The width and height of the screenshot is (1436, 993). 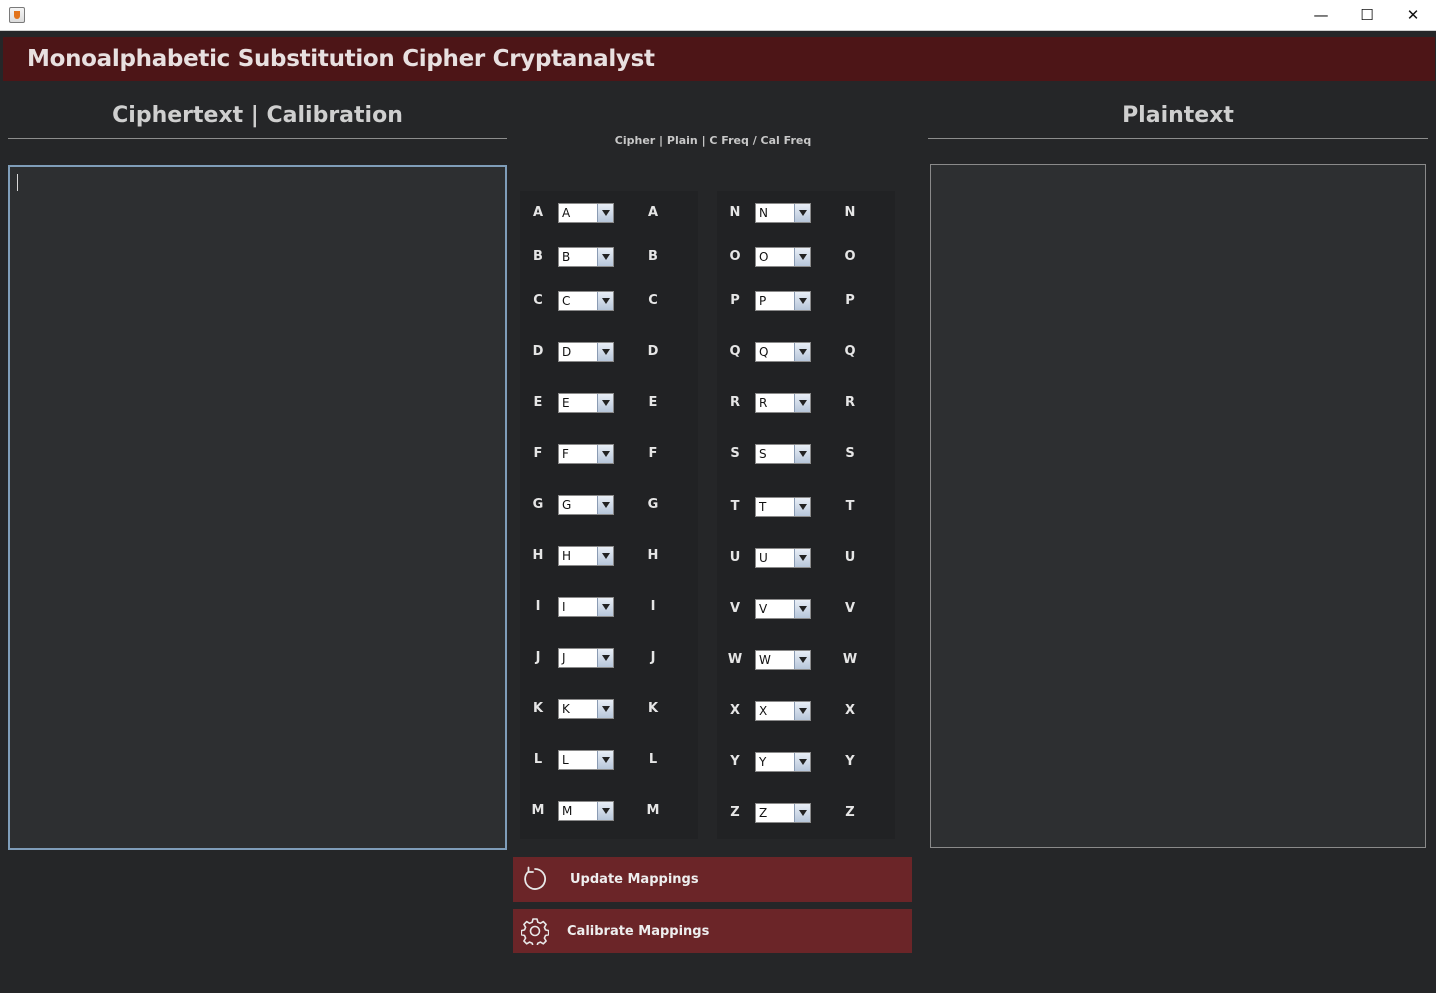 I want to click on plain-letter-select: B, so click(x=586, y=257).